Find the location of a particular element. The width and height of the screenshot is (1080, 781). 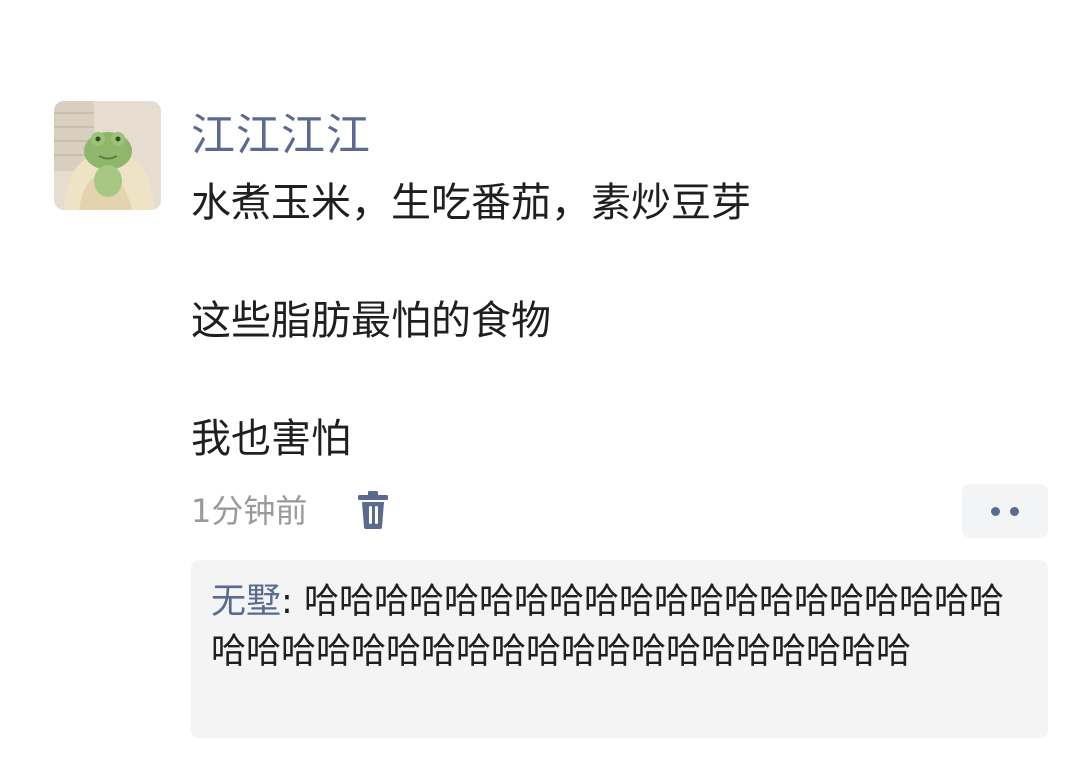

frog-avatar-icon is located at coordinates (107, 155).